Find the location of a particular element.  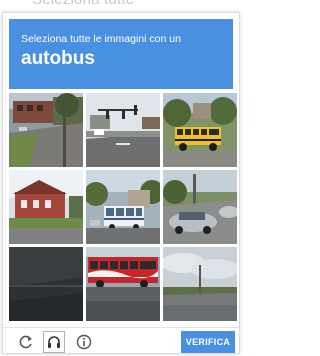

info-button is located at coordinates (84, 342).